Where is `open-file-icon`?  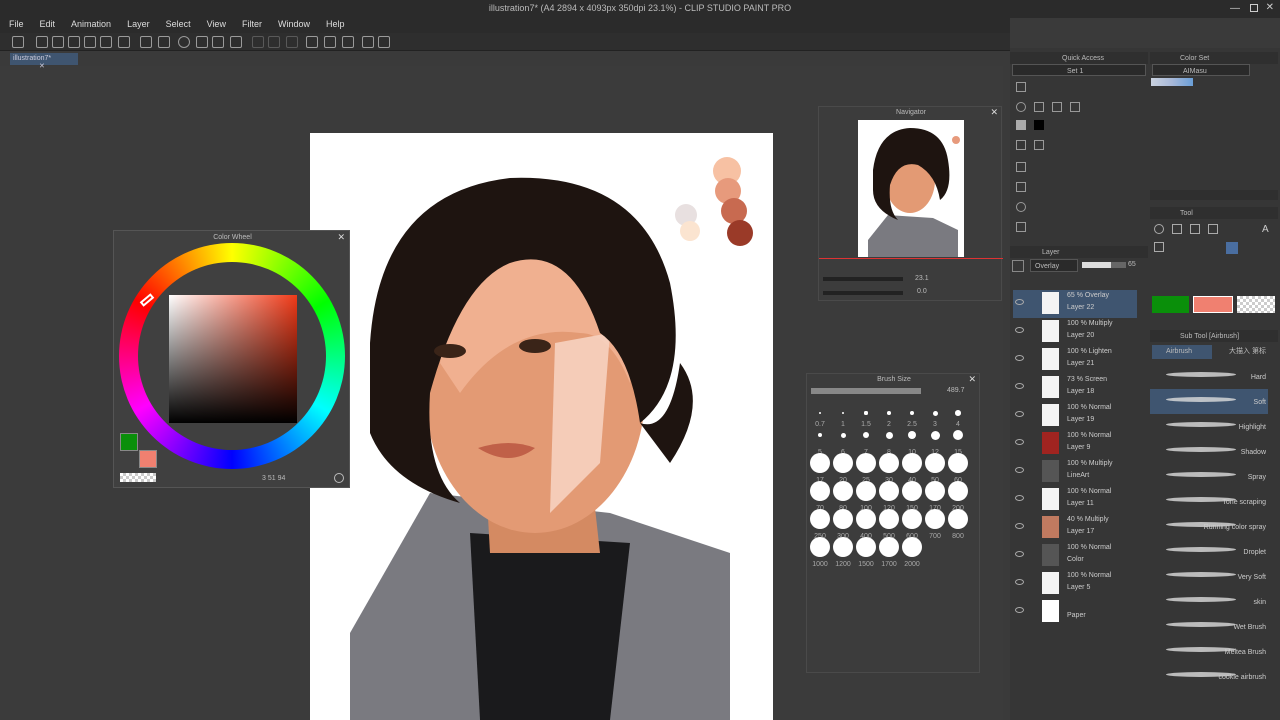
open-file-icon is located at coordinates (58, 42).